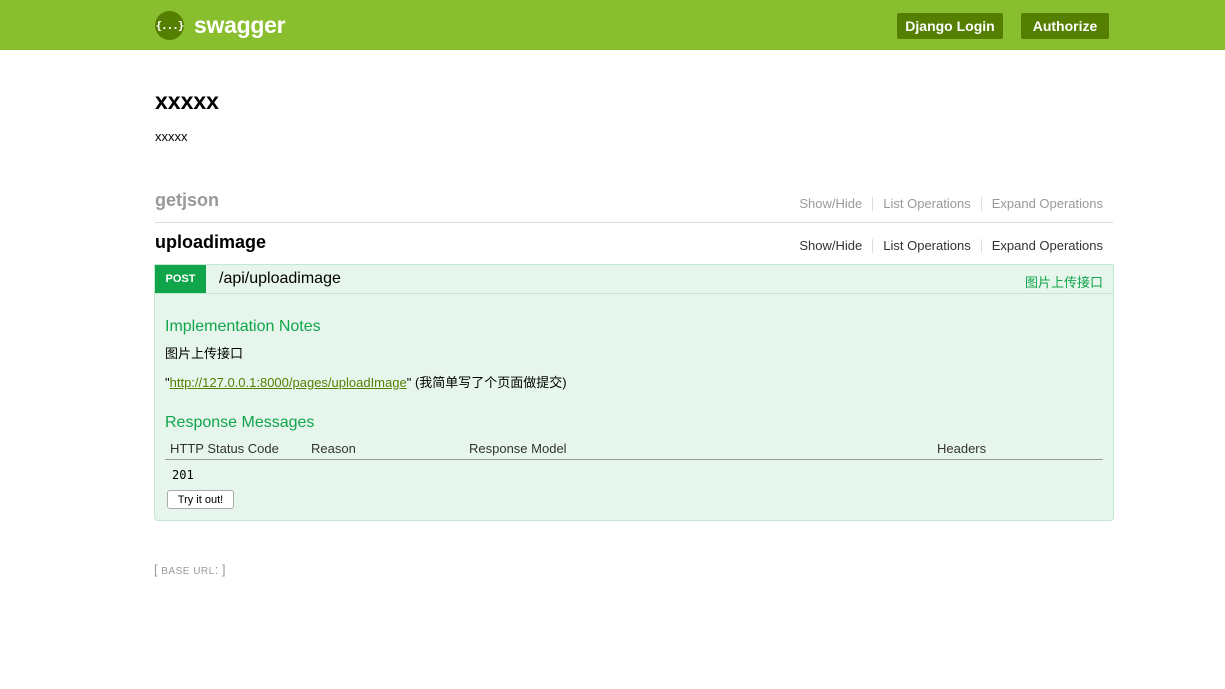 The height and width of the screenshot is (689, 1225). Describe the element at coordinates (180, 279) in the screenshot. I see `http-method-badge: POST` at that location.